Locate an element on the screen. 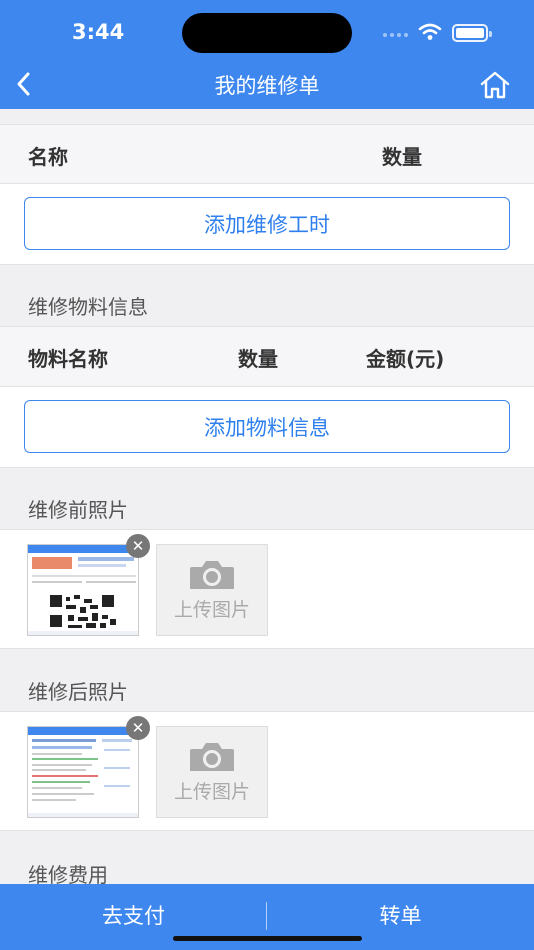 Image resolution: width=534 pixels, height=950 pixels. add-material-button: 添加物料信息 is located at coordinates (267, 426).